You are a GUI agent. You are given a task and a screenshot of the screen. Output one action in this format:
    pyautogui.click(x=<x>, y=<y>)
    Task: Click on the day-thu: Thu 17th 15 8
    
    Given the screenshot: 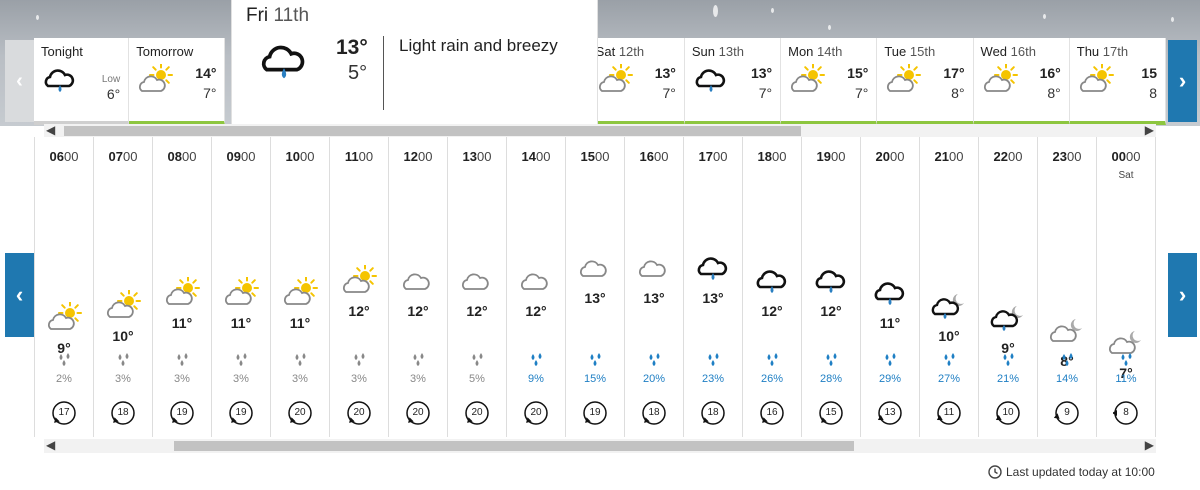 What is the action you would take?
    pyautogui.click(x=1117, y=81)
    